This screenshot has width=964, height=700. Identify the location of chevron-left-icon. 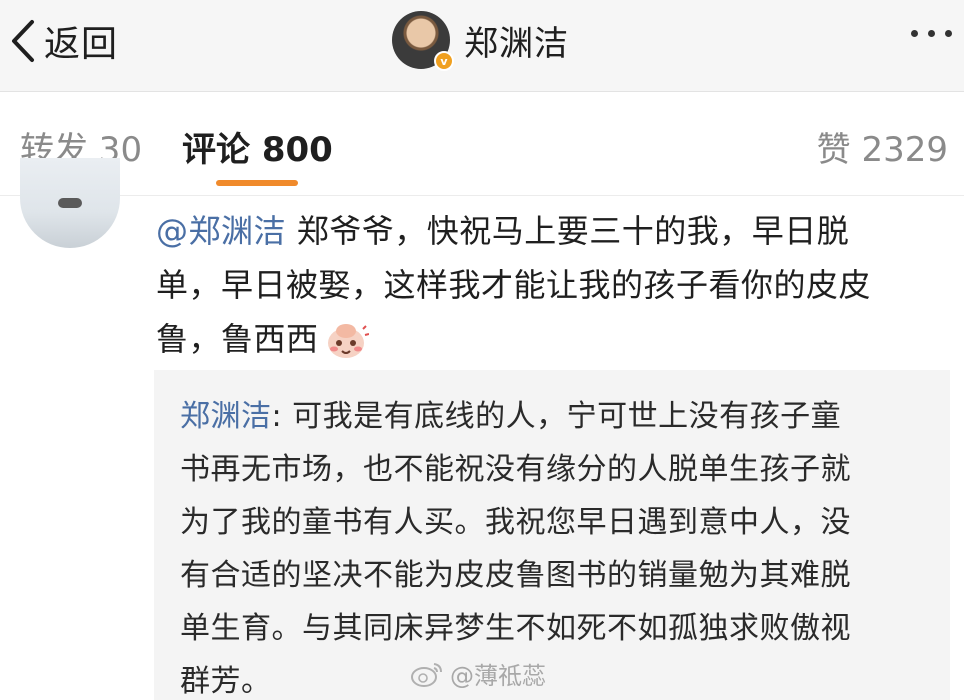
(23, 41).